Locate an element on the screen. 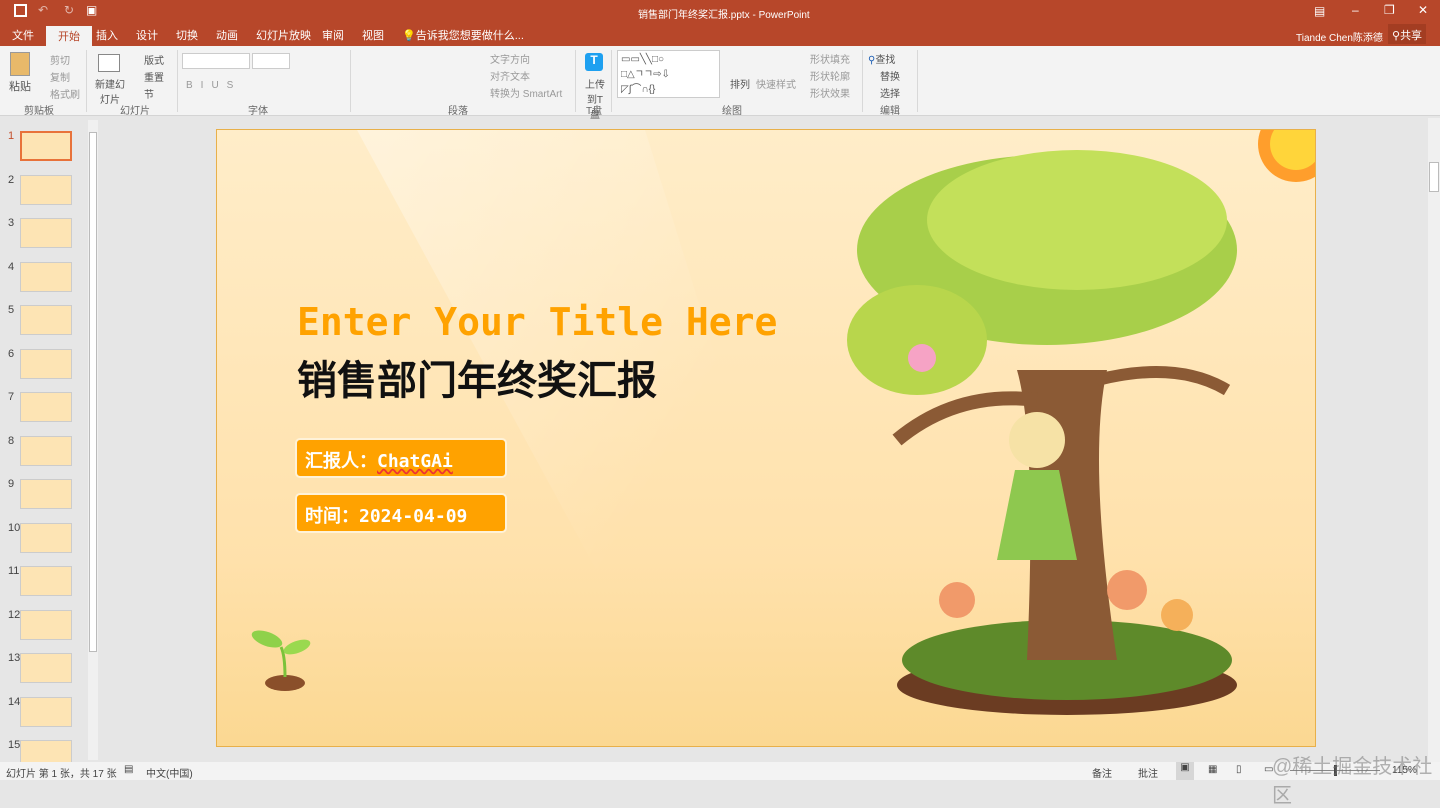 This screenshot has width=1440, height=808. font-name-input is located at coordinates (216, 61).